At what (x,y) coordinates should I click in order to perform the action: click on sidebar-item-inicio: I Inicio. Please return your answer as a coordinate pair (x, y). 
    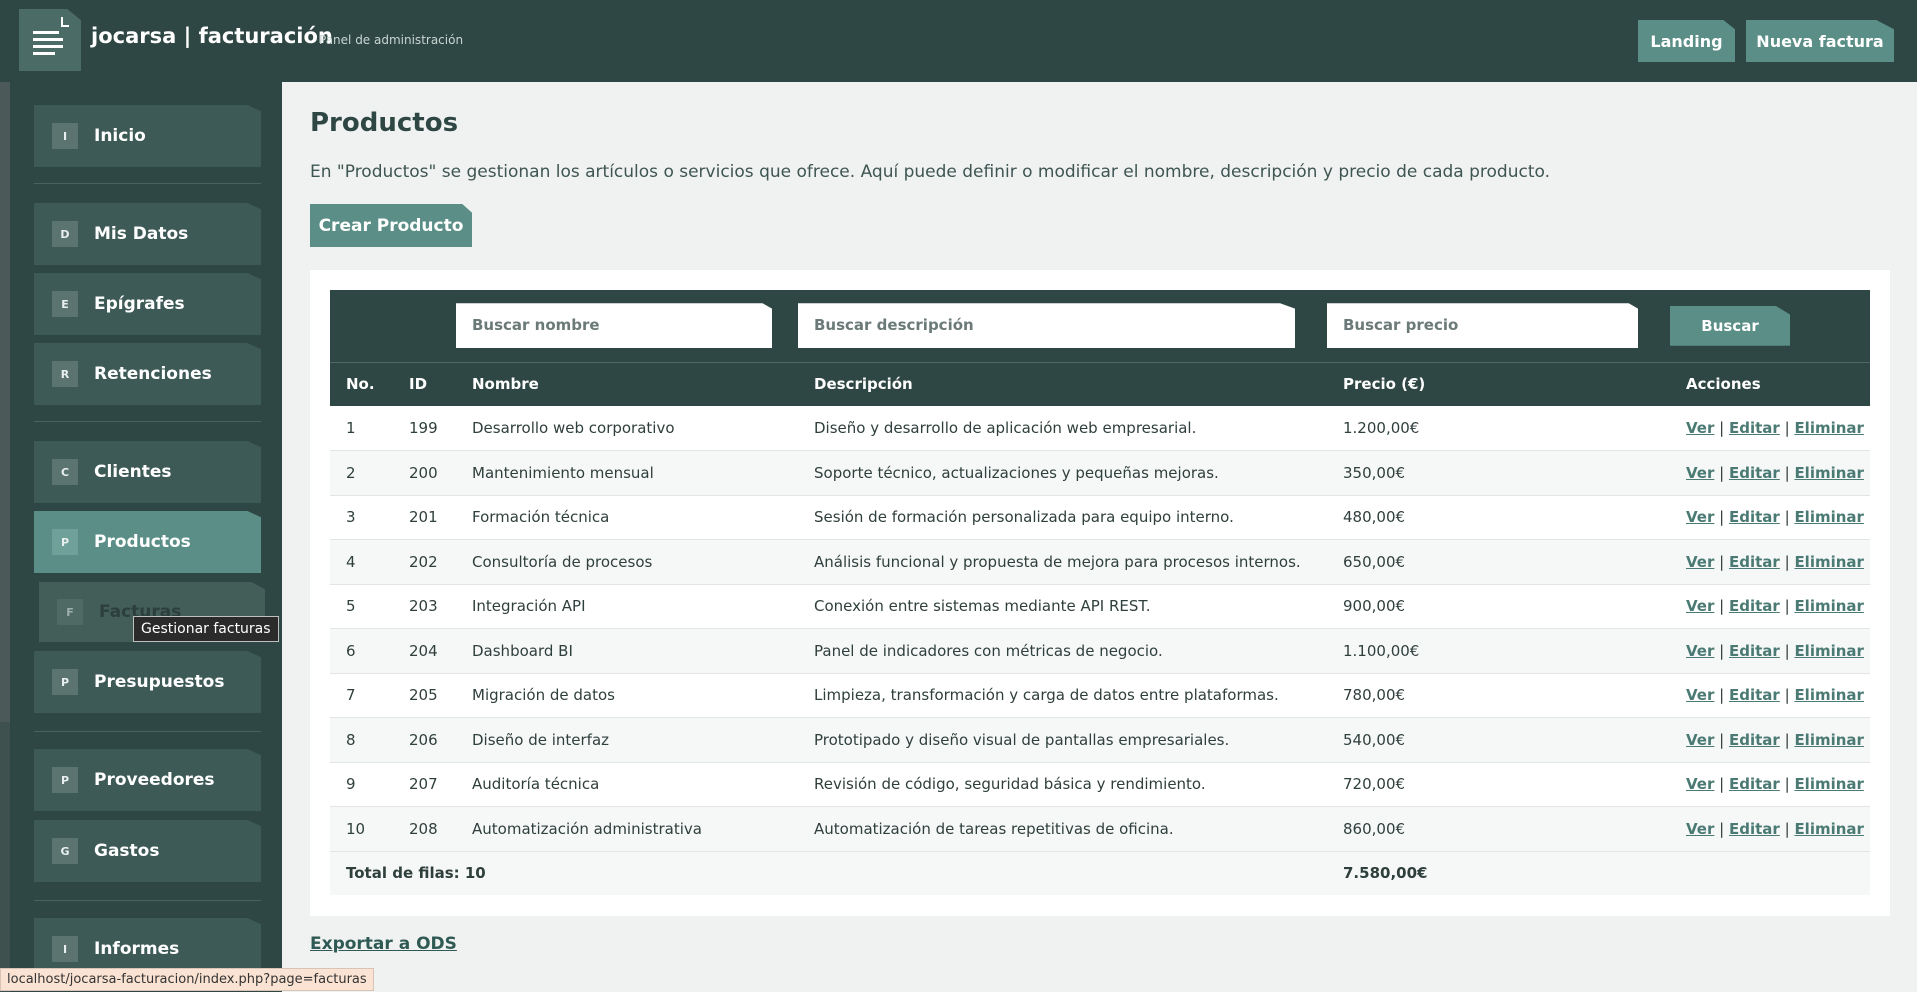
    Looking at the image, I should click on (147, 136).